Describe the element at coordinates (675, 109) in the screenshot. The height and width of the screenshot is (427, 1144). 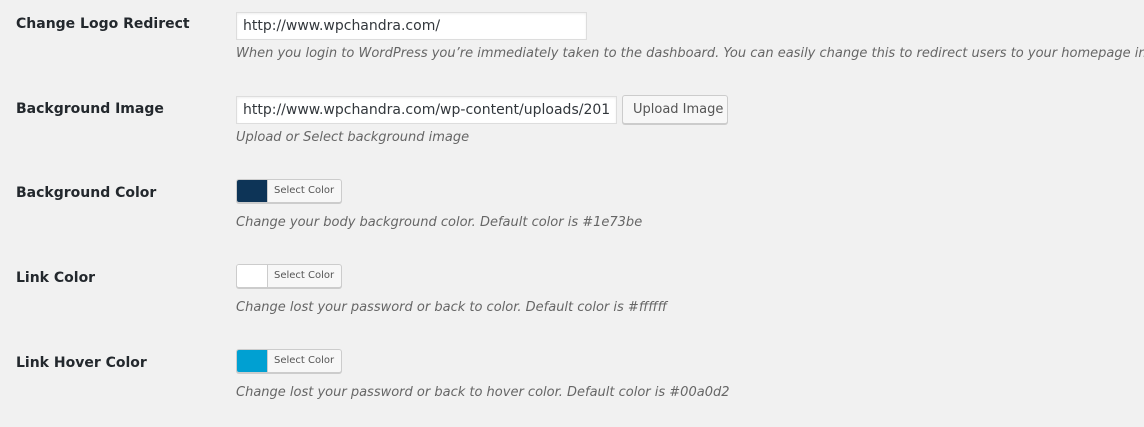
I see `upload-image-button: Upload Image` at that location.